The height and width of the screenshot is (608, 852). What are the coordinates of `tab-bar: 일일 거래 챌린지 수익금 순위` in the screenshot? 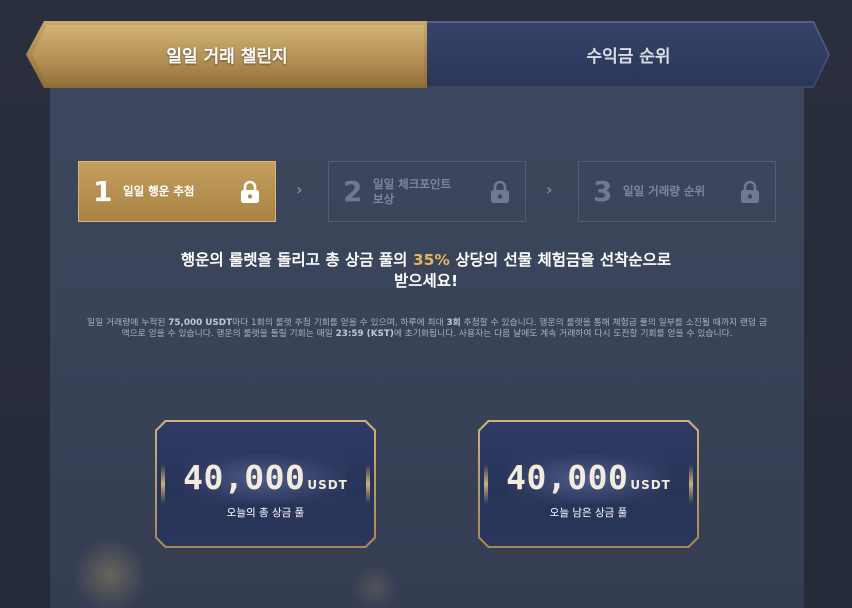 It's located at (428, 54).